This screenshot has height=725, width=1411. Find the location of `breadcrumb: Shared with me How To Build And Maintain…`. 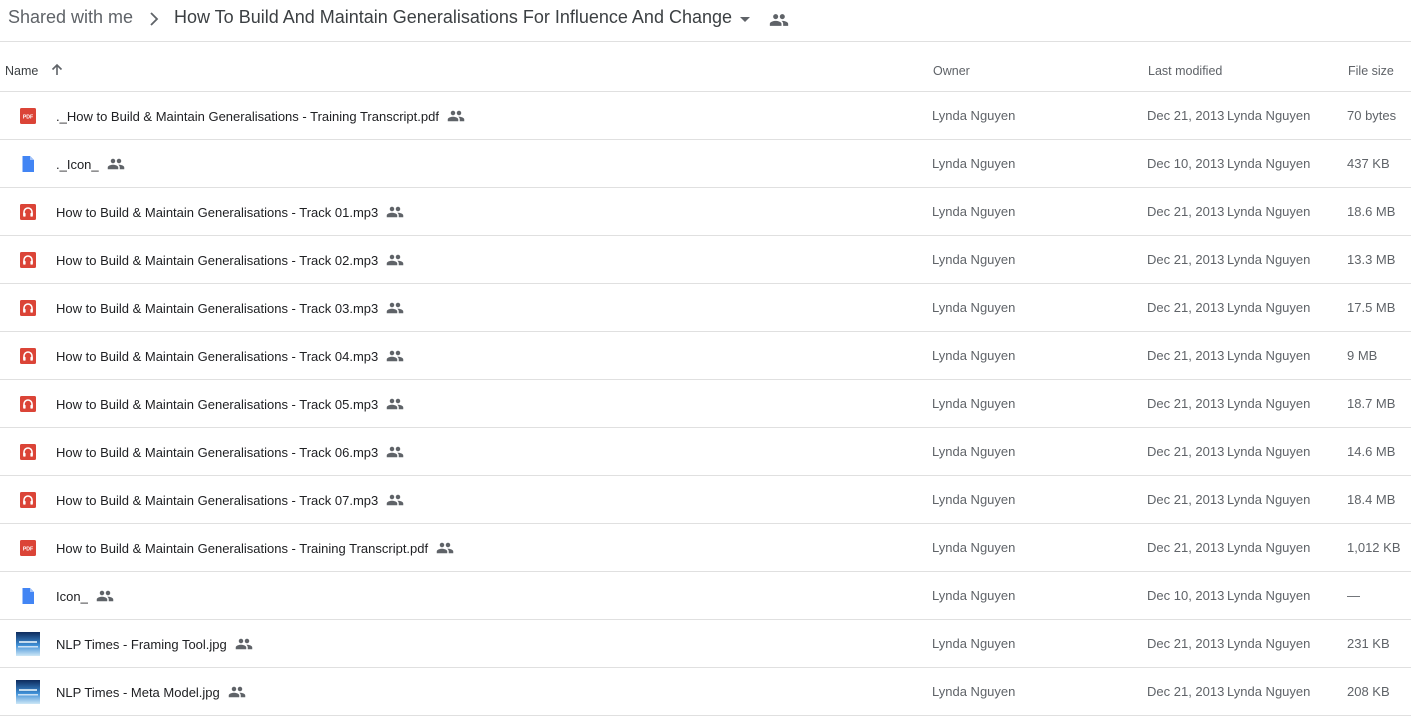

breadcrumb: Shared with me How To Build And Maintain… is located at coordinates (705, 21).